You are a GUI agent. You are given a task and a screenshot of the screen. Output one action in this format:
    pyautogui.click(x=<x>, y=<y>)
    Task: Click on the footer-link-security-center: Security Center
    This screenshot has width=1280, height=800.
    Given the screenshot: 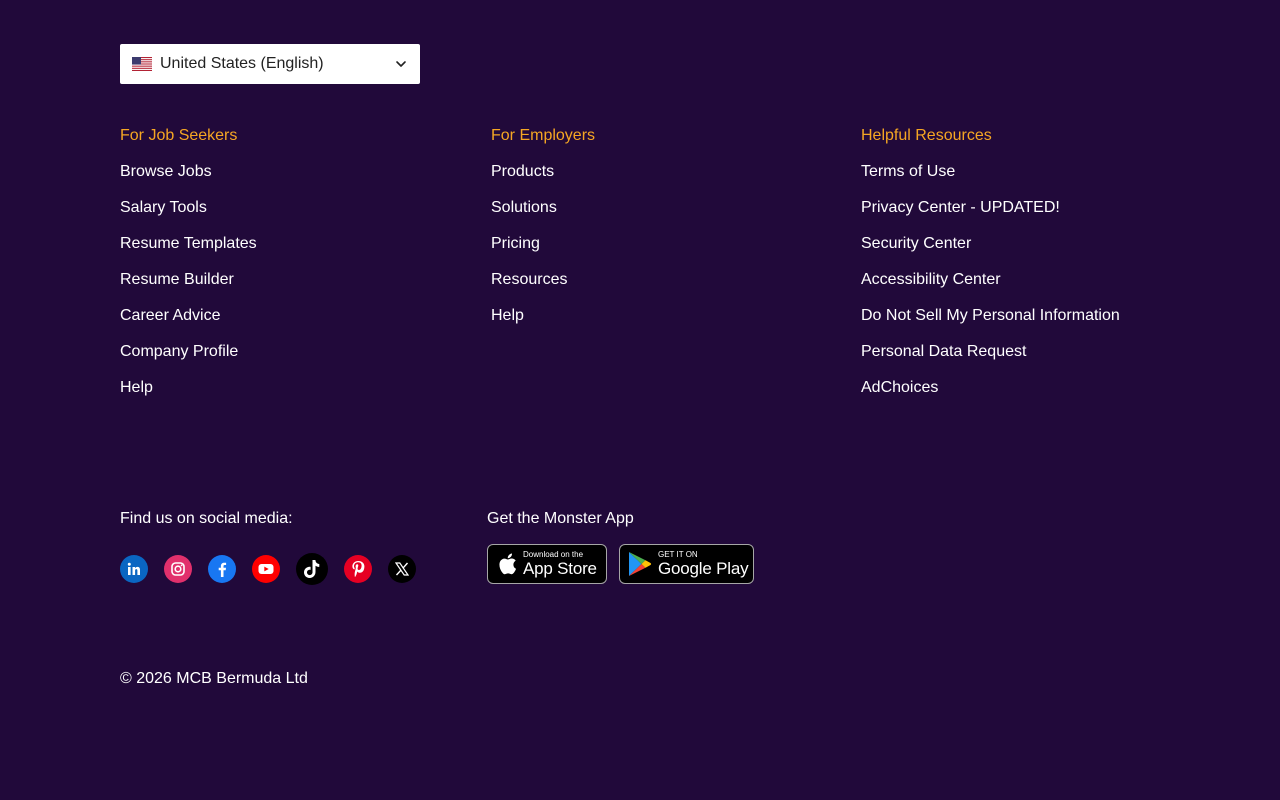 What is the action you would take?
    pyautogui.click(x=916, y=243)
    